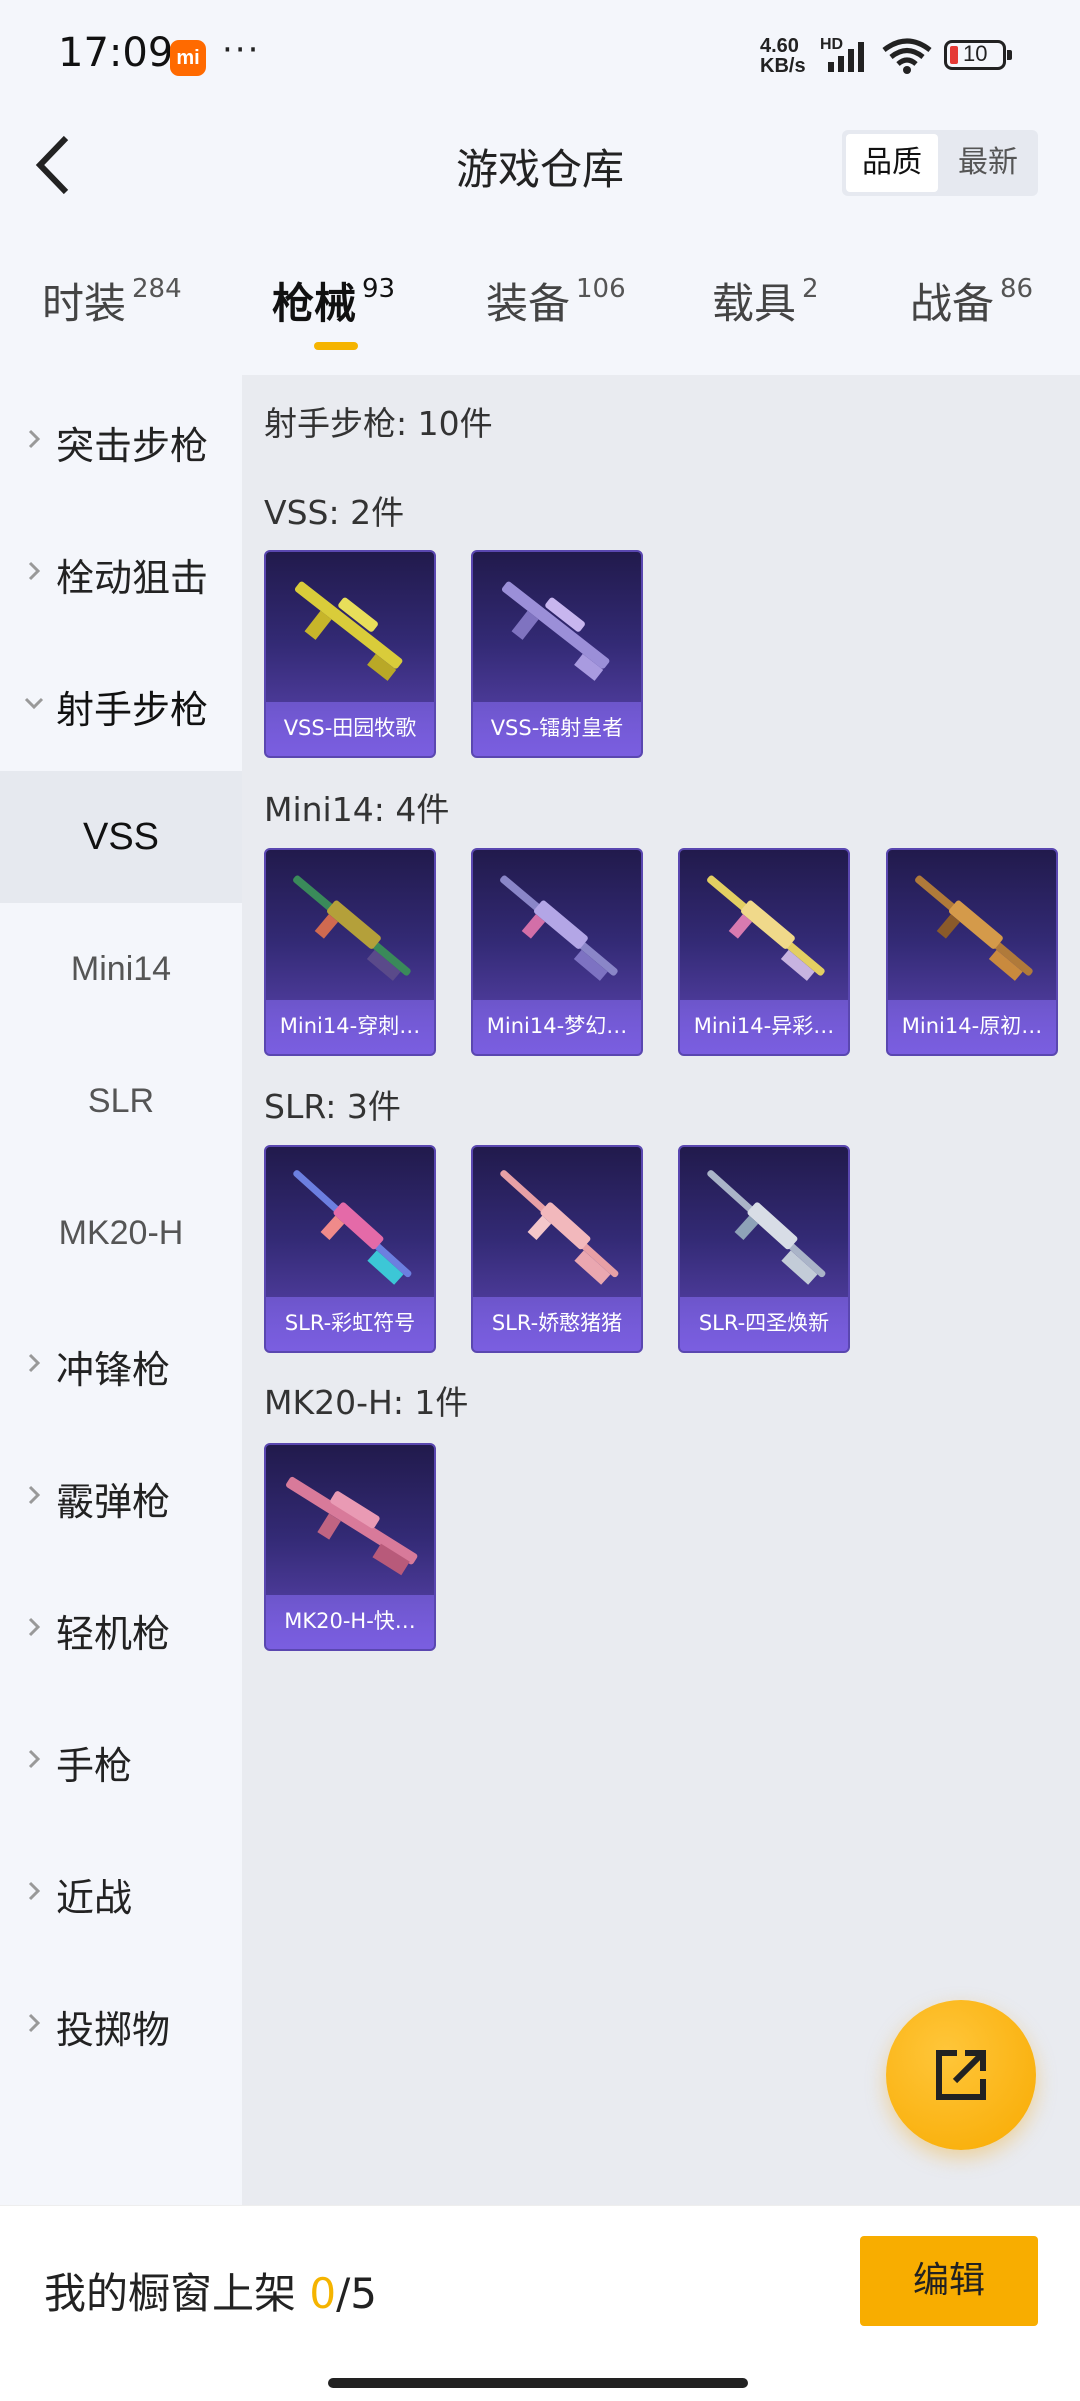 Image resolution: width=1080 pixels, height=2401 pixels. I want to click on chevron-down-icon, so click(34, 703).